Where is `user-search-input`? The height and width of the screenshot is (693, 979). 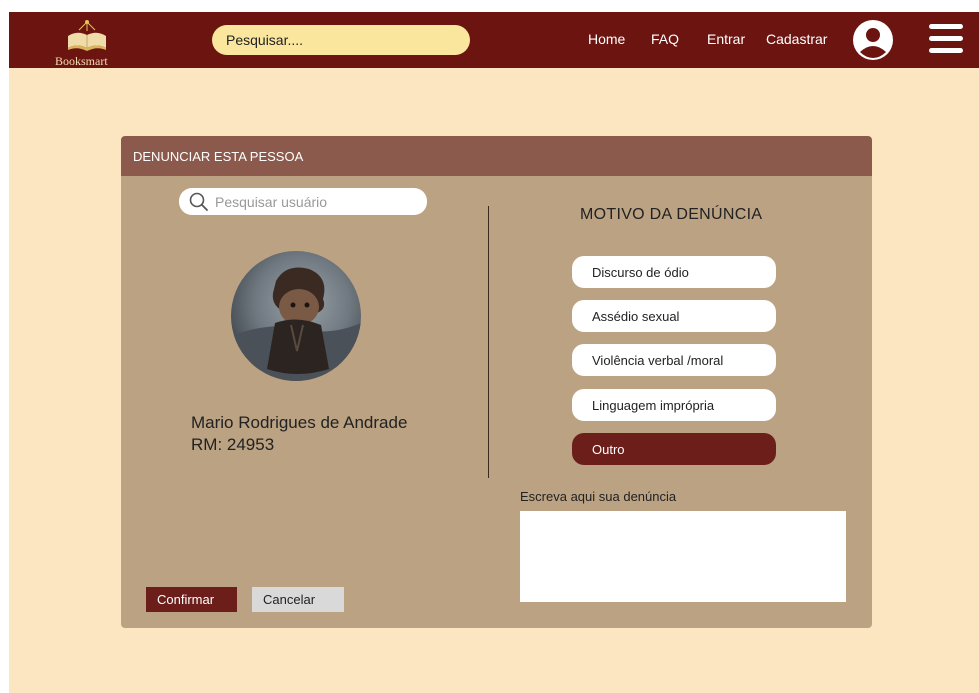 user-search-input is located at coordinates (315, 201).